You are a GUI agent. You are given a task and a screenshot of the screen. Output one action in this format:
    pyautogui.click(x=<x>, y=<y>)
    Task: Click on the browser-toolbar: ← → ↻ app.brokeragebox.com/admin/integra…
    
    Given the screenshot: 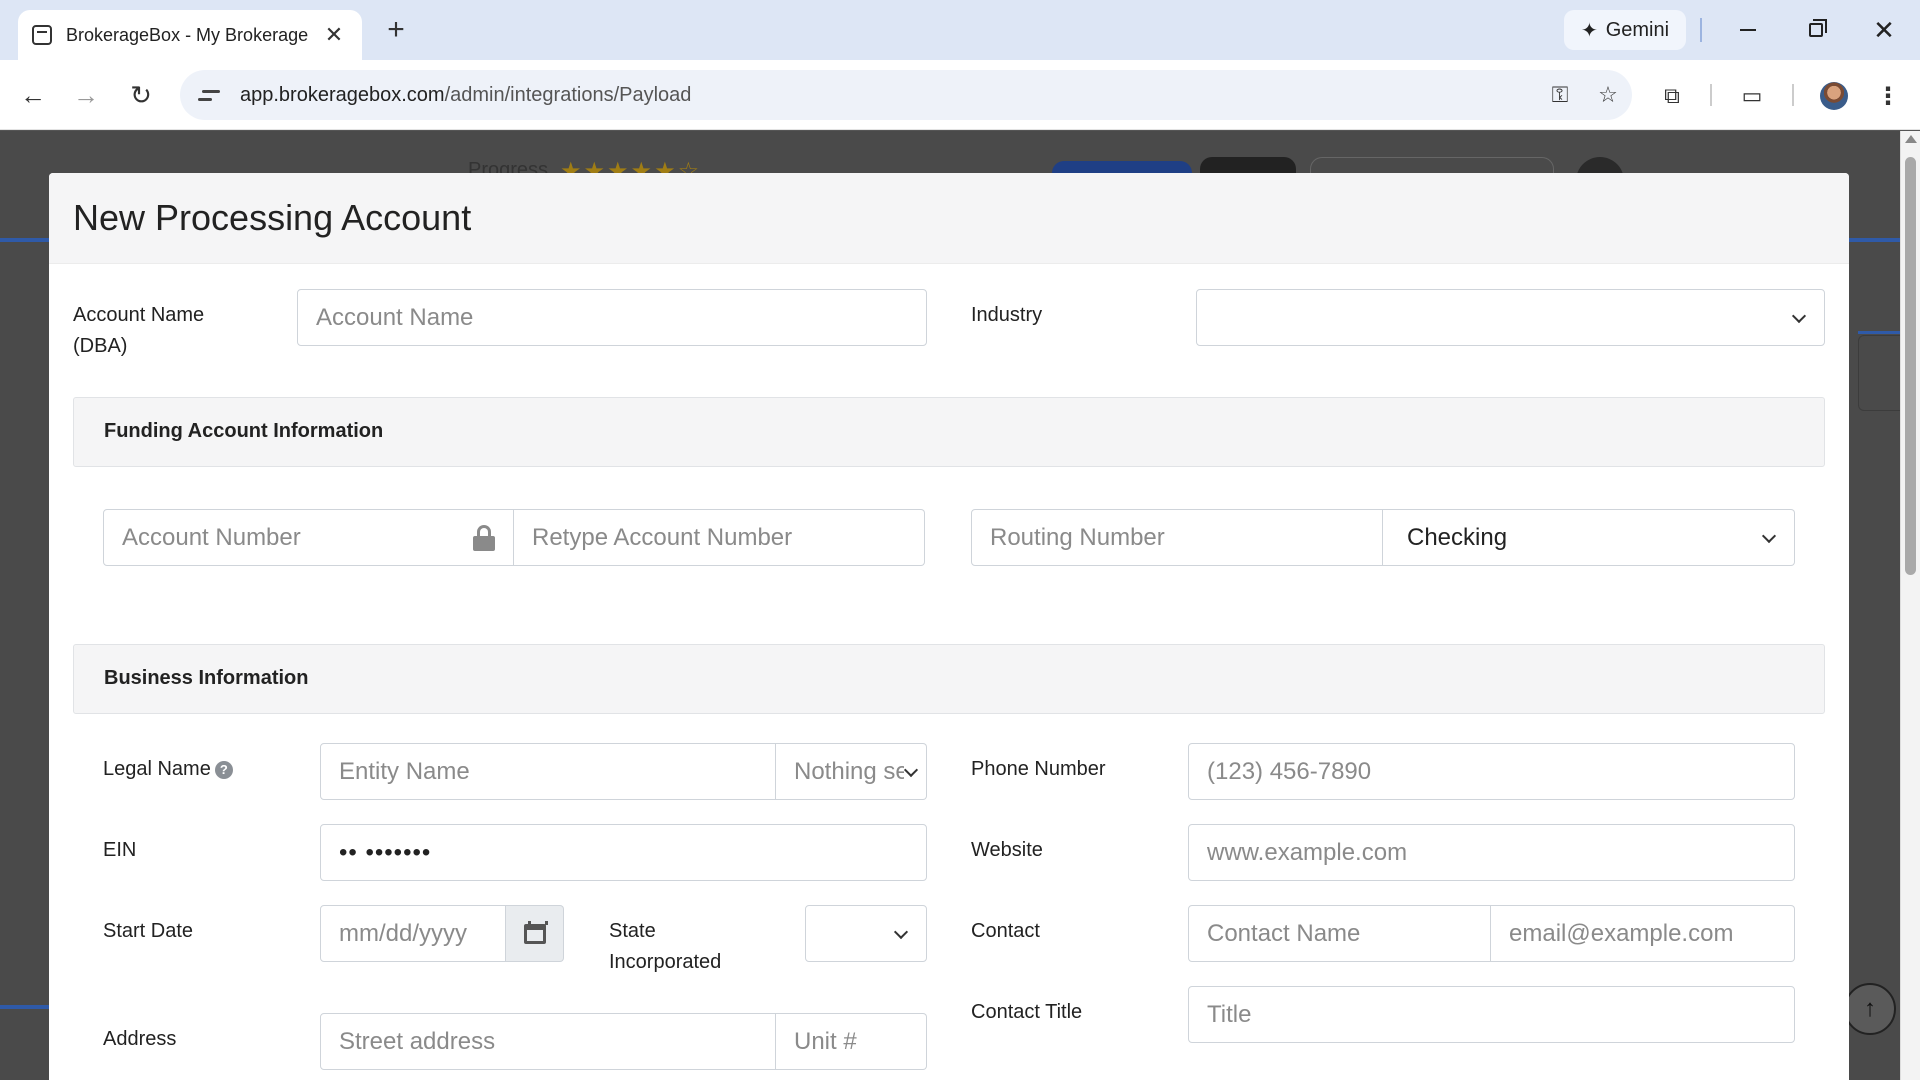 What is the action you would take?
    pyautogui.click(x=960, y=95)
    